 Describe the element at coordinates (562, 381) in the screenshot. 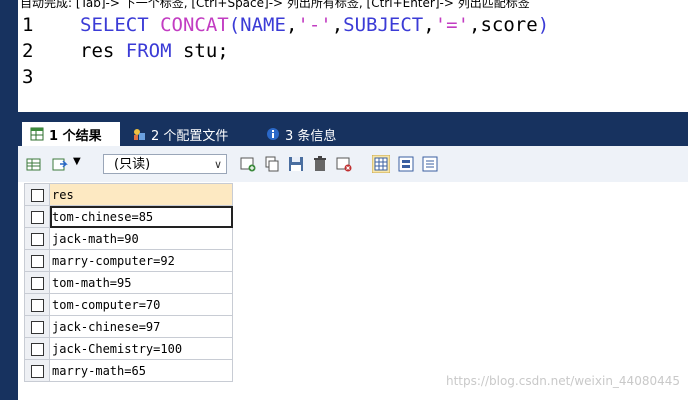

I see `watermark: https://blog.csdn.net/weixin_44080445` at that location.